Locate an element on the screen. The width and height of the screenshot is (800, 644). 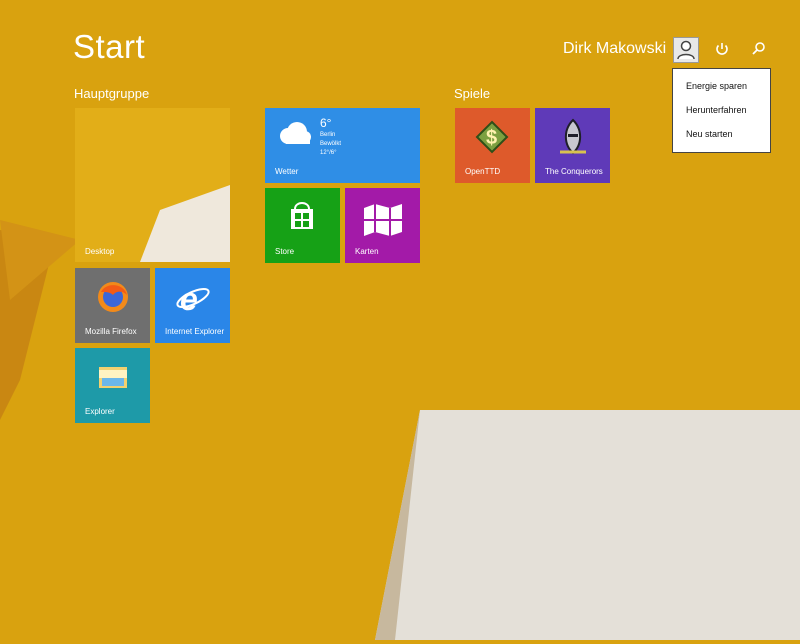
weather-tile: 6° Berlin Bewölkt 12°/6° Wetter is located at coordinates (342, 145).